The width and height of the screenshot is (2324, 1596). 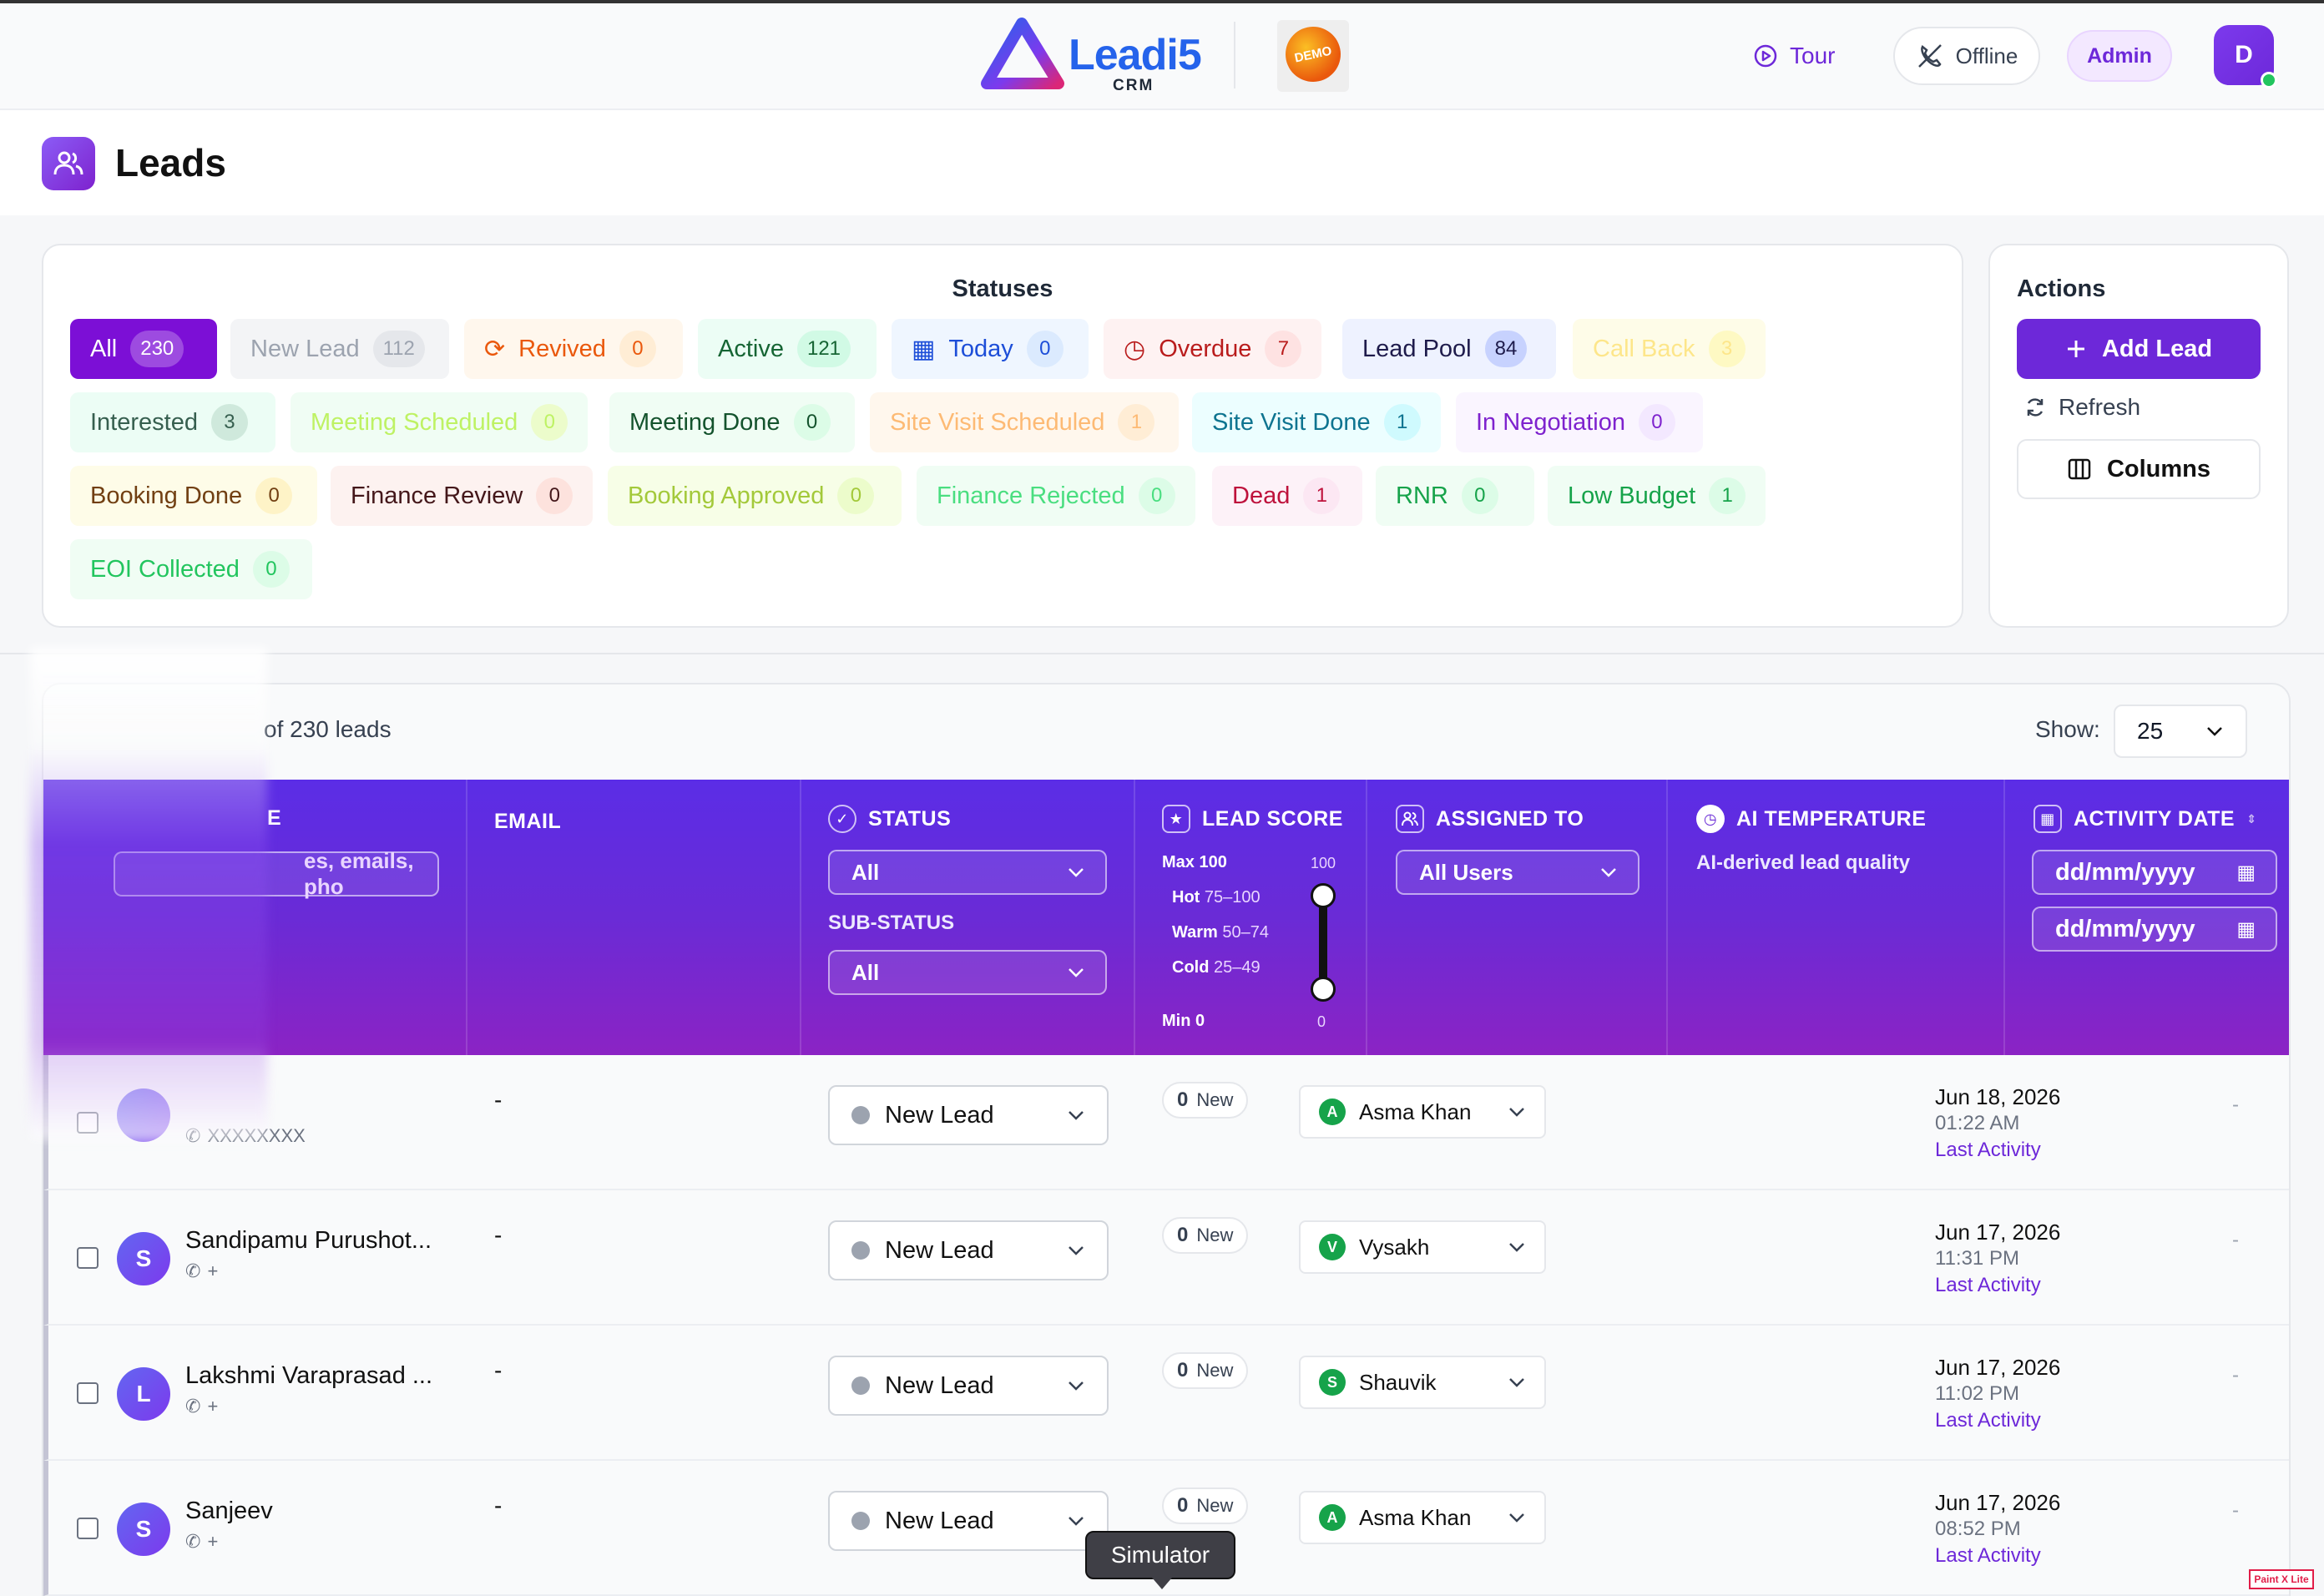 I want to click on status-chip-label: Today, so click(x=980, y=348).